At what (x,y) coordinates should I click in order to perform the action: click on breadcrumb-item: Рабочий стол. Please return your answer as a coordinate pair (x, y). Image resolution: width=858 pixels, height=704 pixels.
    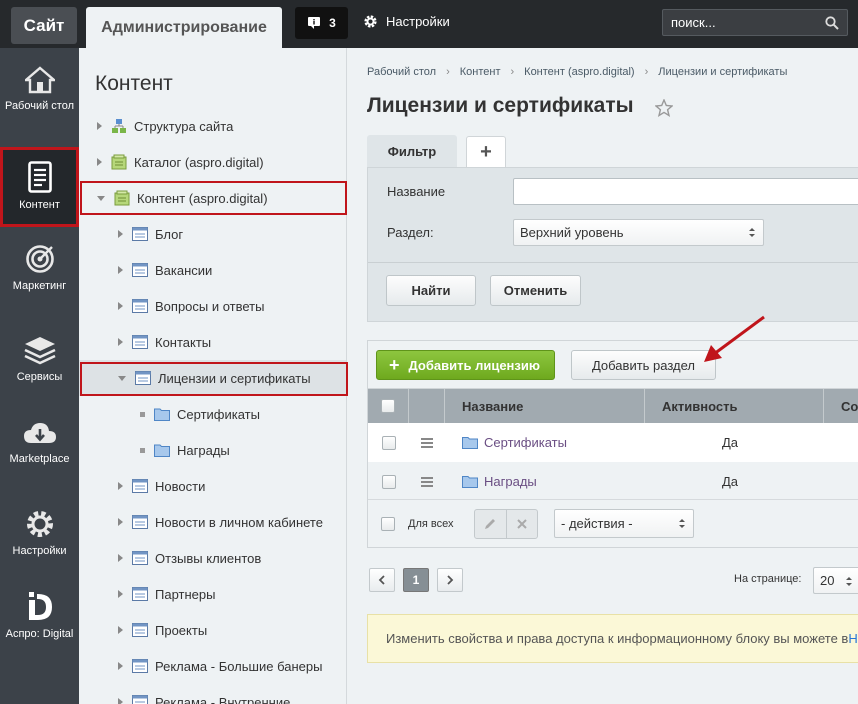
    Looking at the image, I should click on (401, 72).